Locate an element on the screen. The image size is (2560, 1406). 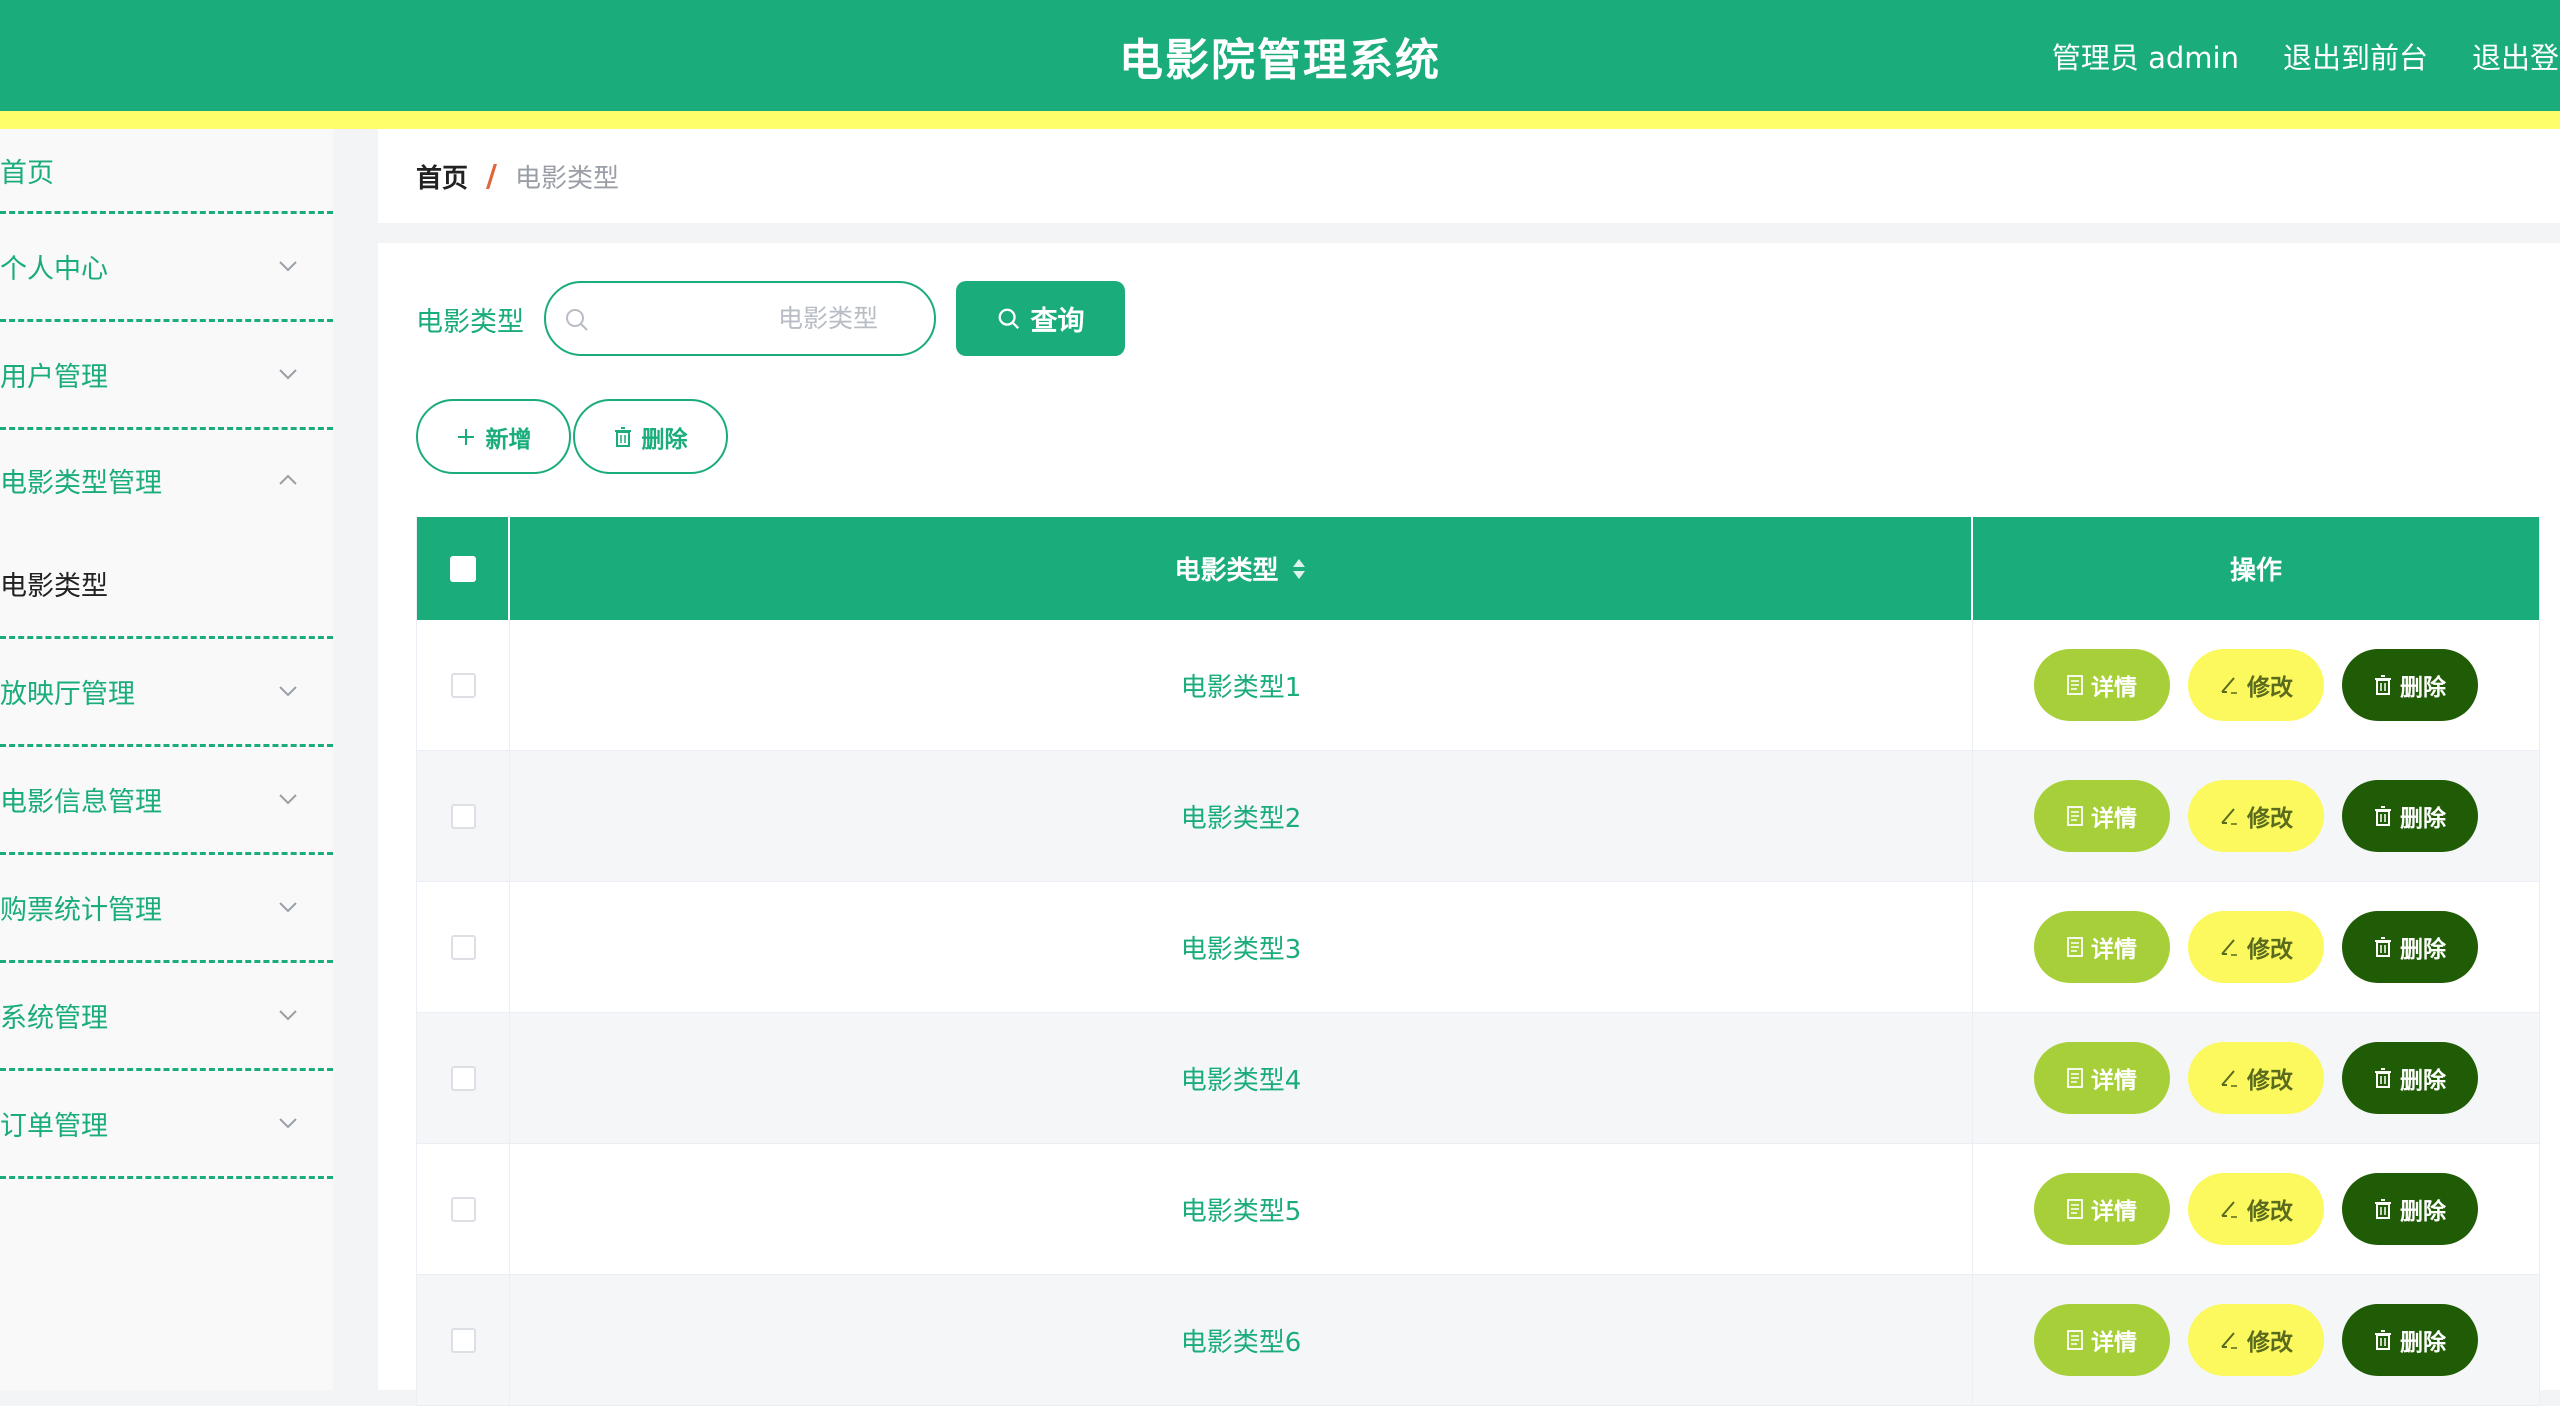
add-button-label: 新增 is located at coordinates (508, 439).